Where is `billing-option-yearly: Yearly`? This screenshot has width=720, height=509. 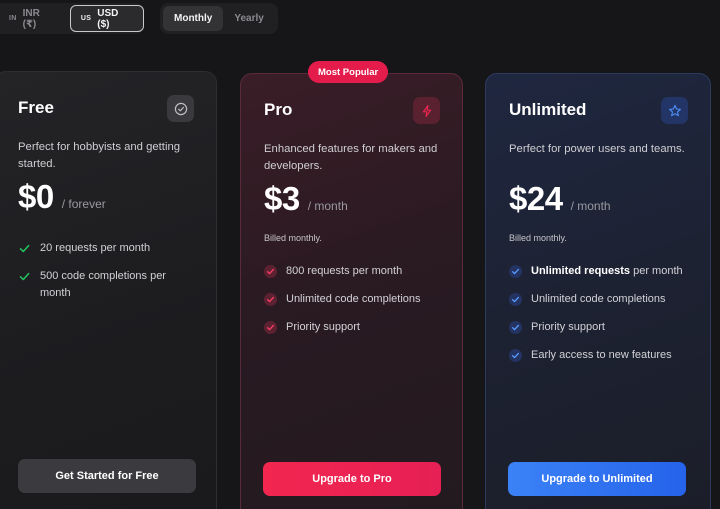
billing-option-yearly: Yearly is located at coordinates (248, 18).